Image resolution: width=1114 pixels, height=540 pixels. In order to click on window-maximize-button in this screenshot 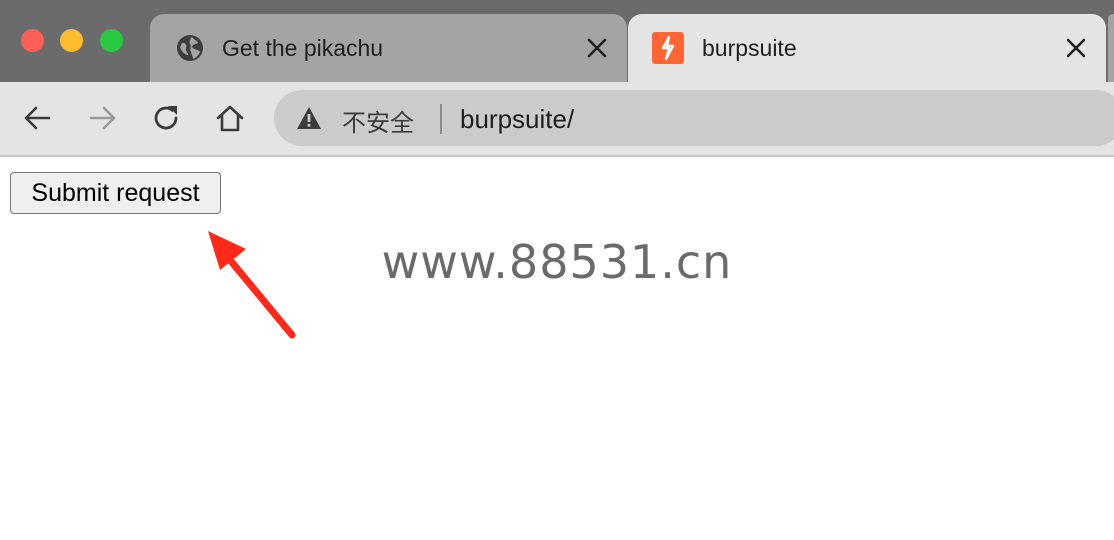, I will do `click(111, 40)`.